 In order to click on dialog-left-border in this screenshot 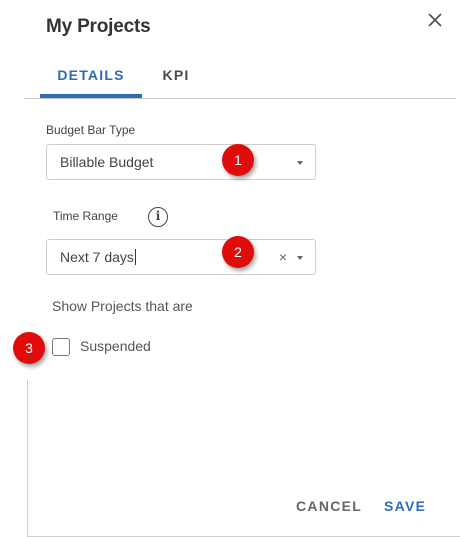, I will do `click(27, 458)`.